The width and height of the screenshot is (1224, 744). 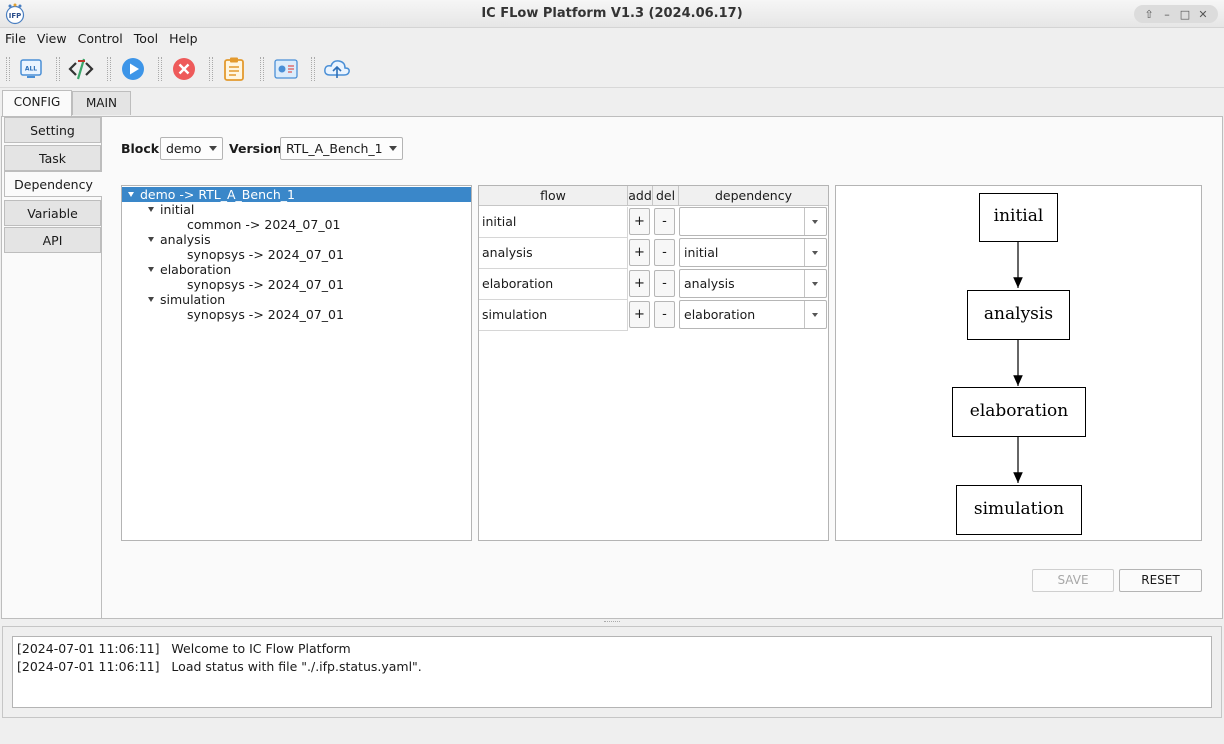 I want to click on tree-item: initial, so click(x=158, y=209).